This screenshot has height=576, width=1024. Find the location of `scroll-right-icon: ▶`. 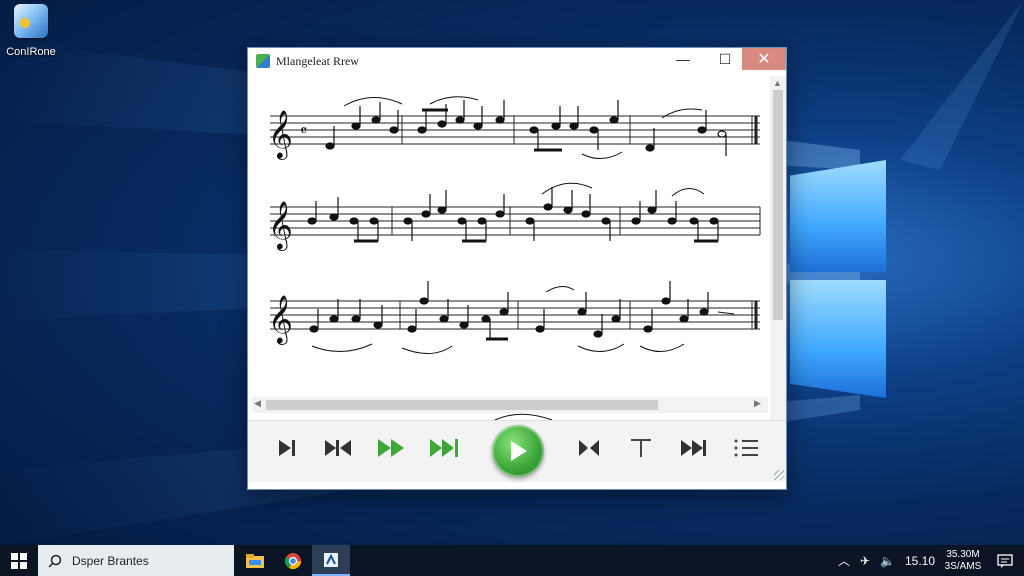

scroll-right-icon: ▶ is located at coordinates (757, 403).